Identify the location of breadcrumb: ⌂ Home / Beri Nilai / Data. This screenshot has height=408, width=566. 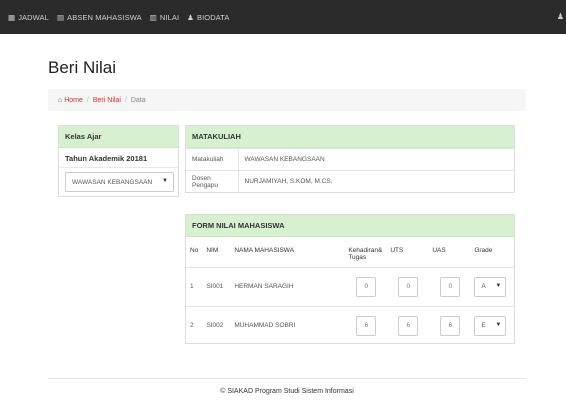
(287, 100).